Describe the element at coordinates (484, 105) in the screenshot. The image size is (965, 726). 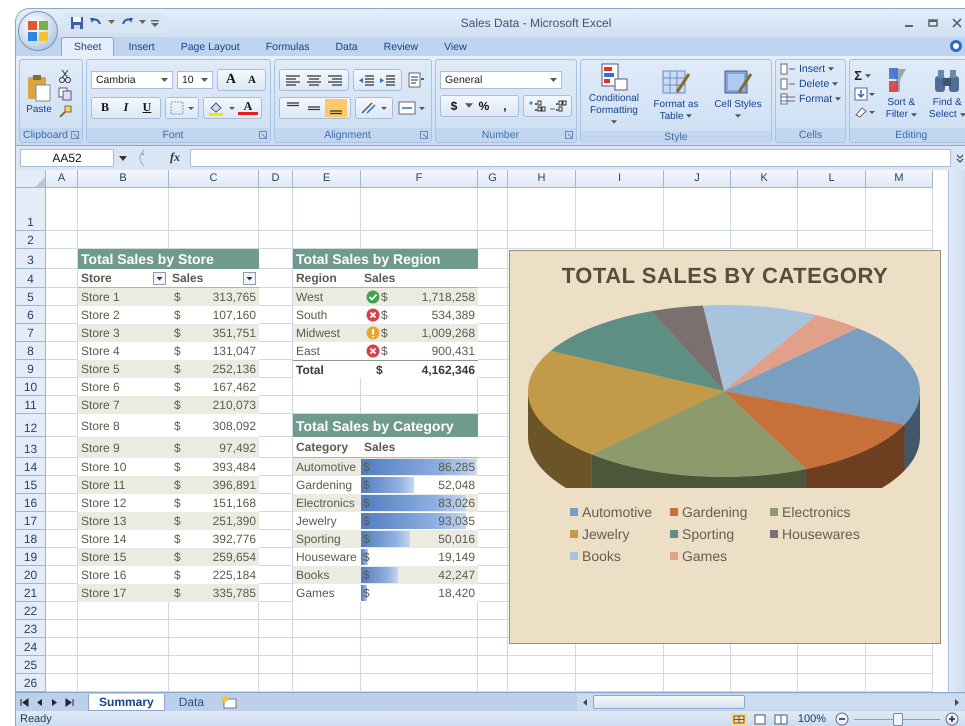
I see `number-style-button: %` at that location.